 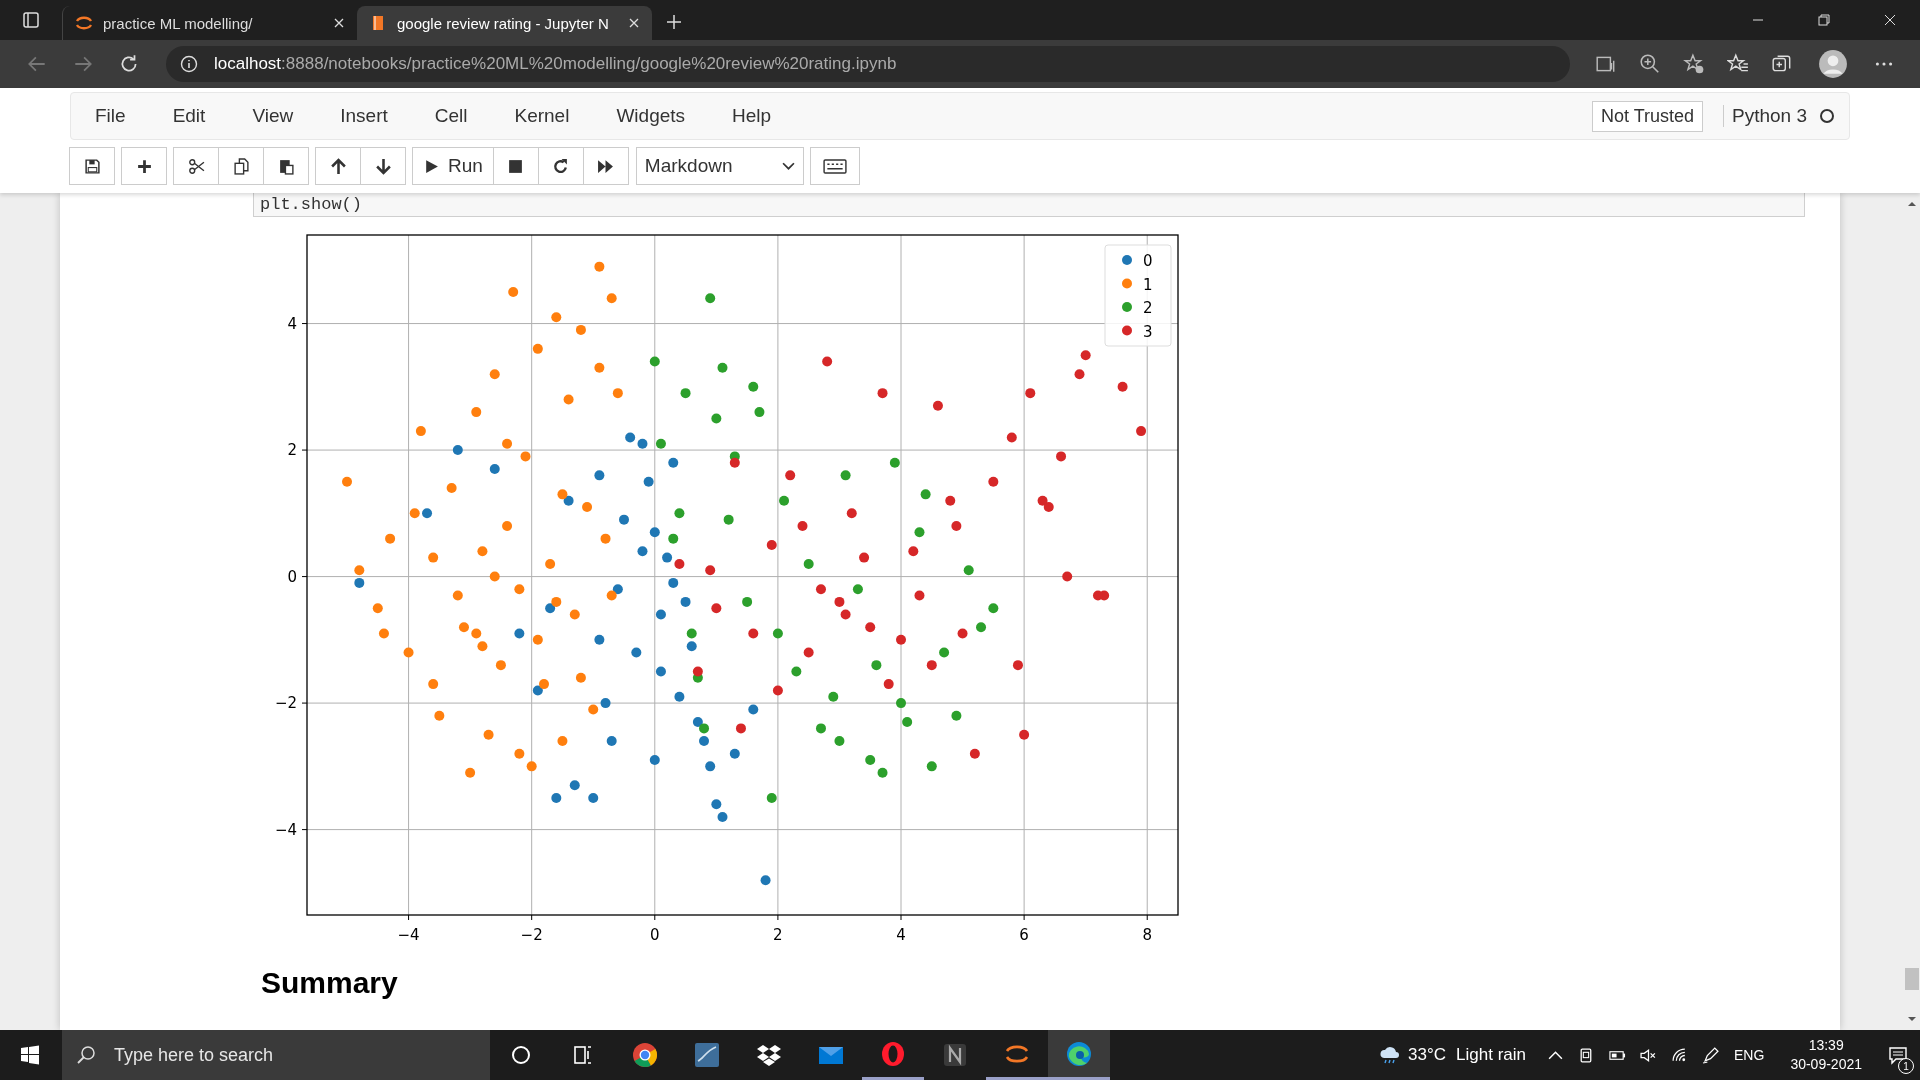 What do you see at coordinates (868, 64) in the screenshot?
I see `address-field: localhost:8888/notebooks/practice%20ML%20modelling/google%20review%20rating.ipynb` at bounding box center [868, 64].